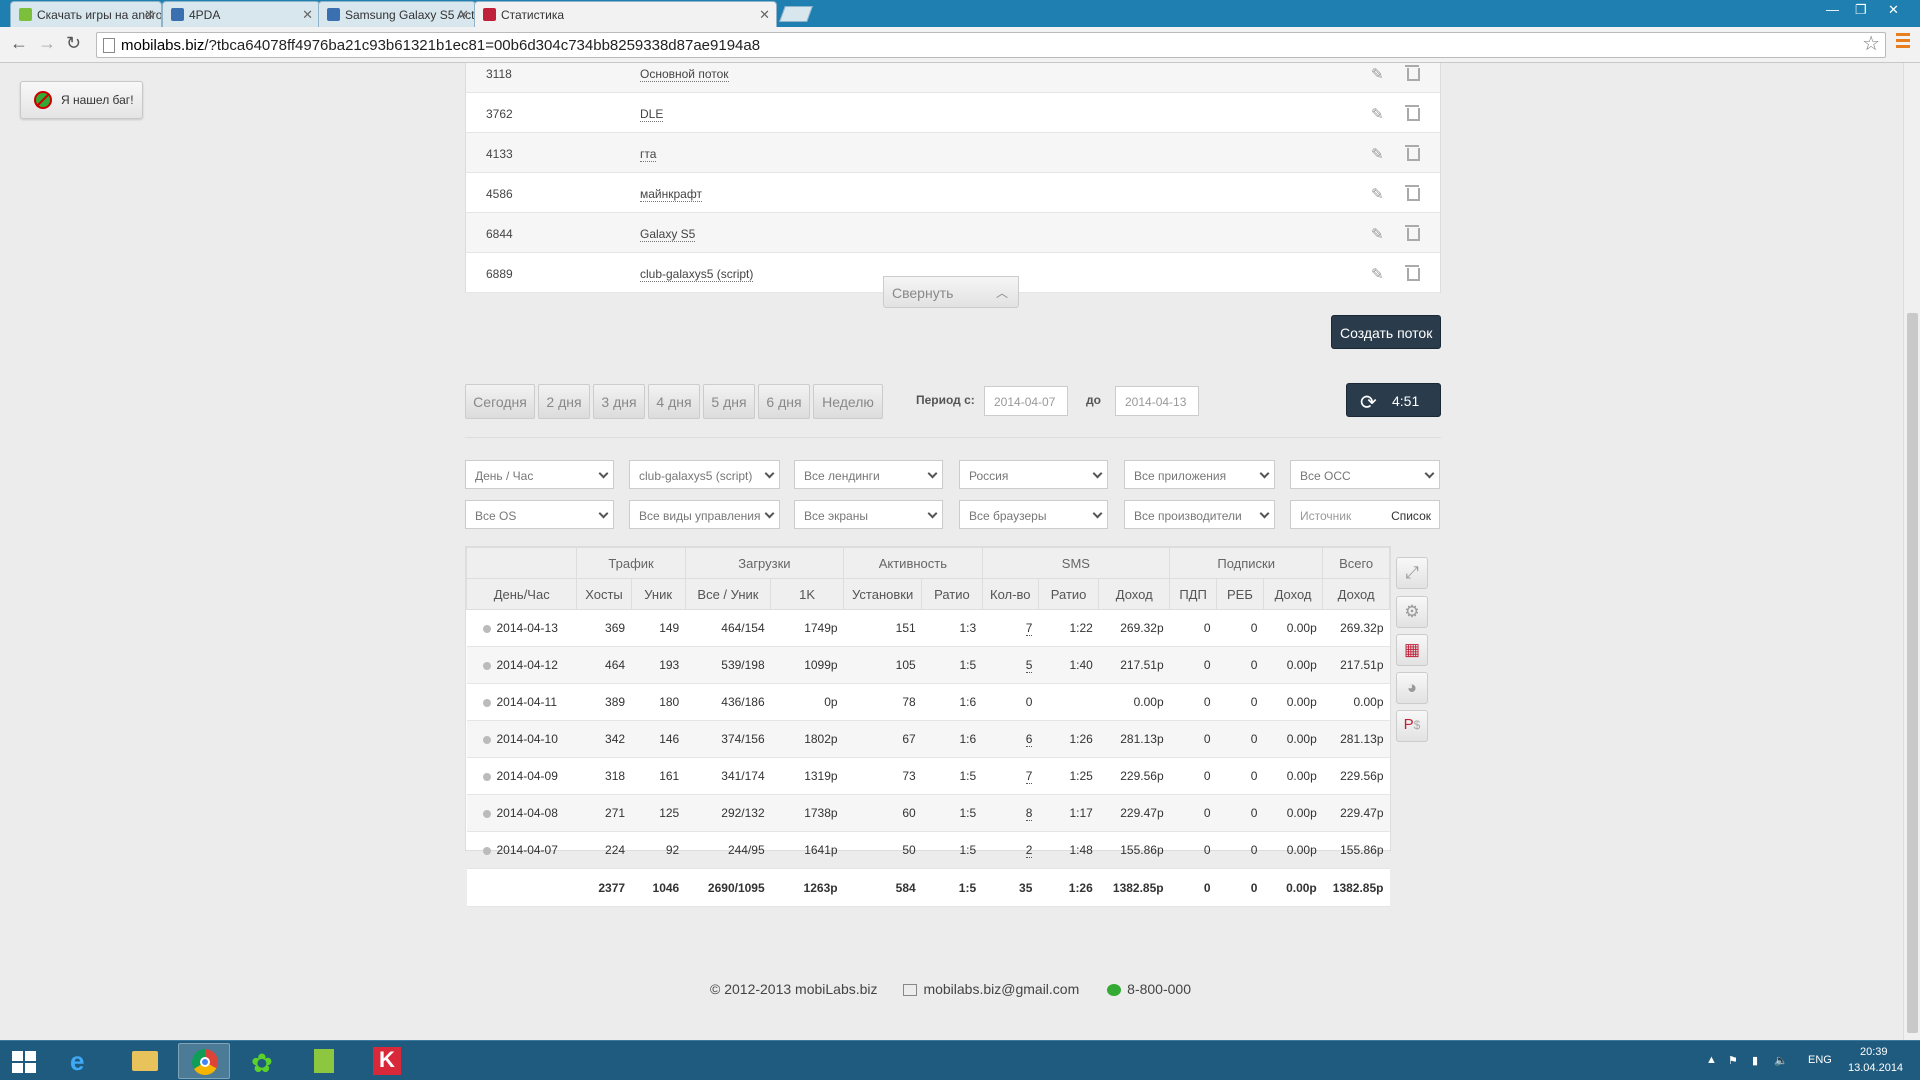  Describe the element at coordinates (73, 43) in the screenshot. I see `reload-icon: ↻` at that location.